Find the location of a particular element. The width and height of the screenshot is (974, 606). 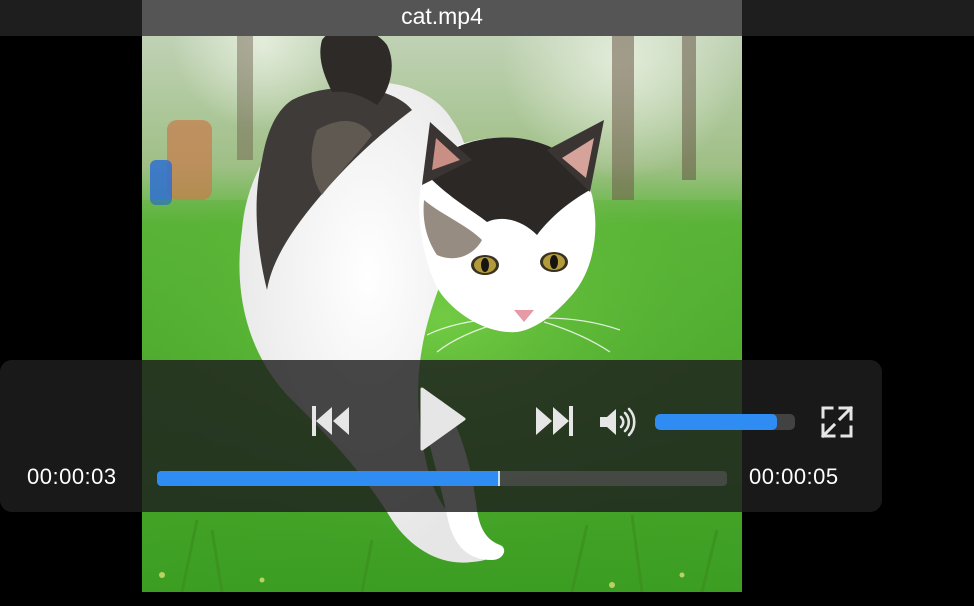

fullscreen-icon is located at coordinates (837, 422).